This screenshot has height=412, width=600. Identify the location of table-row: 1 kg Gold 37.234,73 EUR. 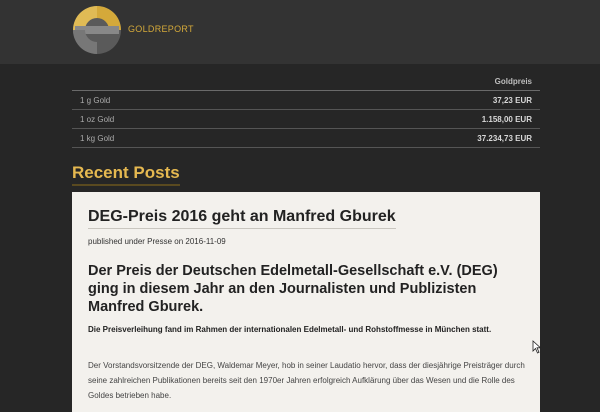
(306, 138).